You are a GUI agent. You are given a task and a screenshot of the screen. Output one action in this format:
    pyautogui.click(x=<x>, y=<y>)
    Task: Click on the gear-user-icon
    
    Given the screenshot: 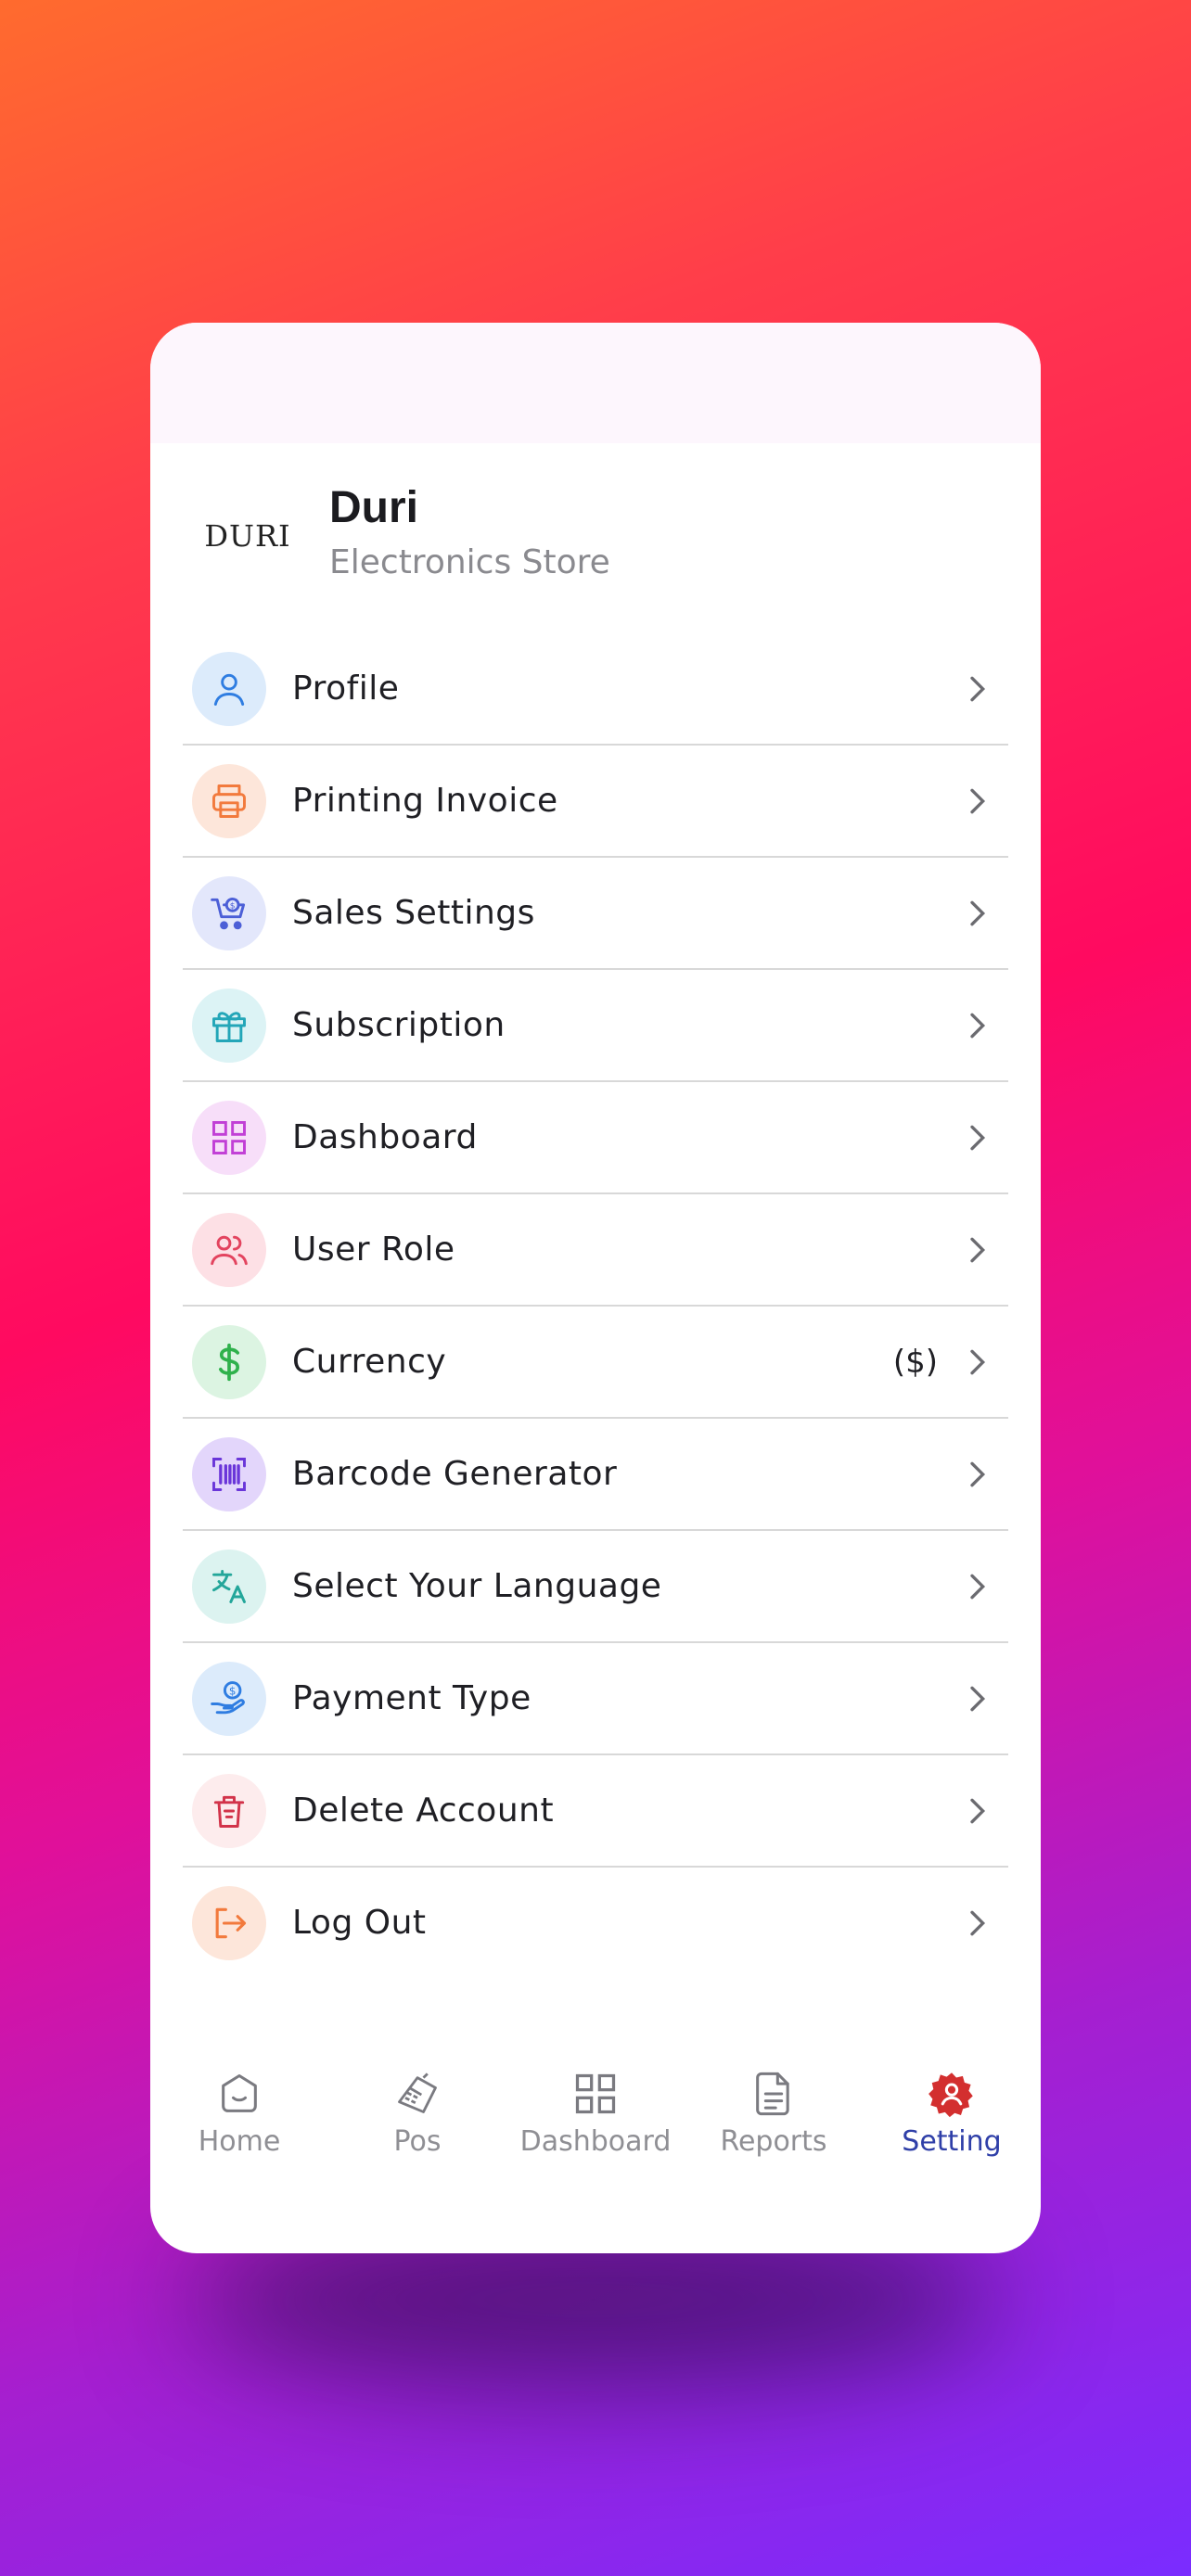 What is the action you would take?
    pyautogui.click(x=951, y=2095)
    